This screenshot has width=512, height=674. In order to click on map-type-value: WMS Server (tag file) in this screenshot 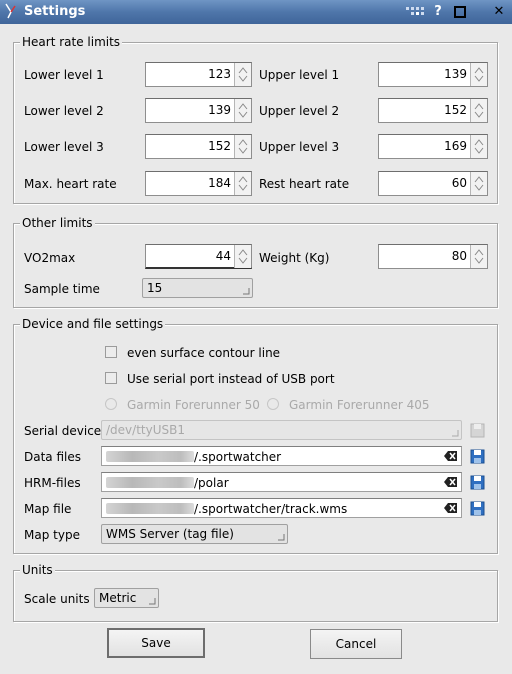, I will do `click(170, 534)`.